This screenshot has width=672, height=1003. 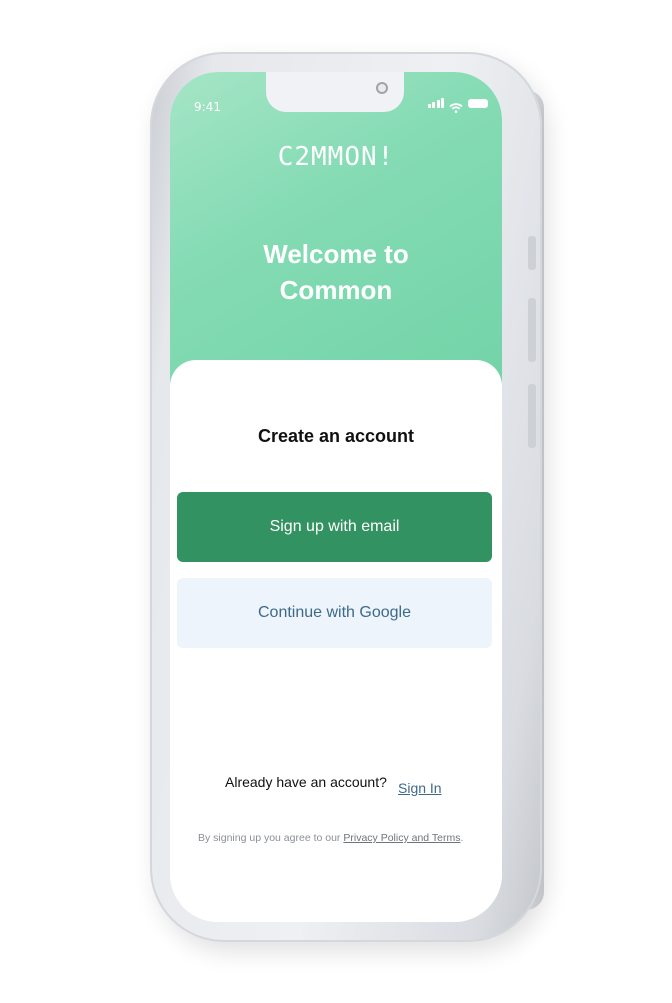 What do you see at coordinates (382, 88) in the screenshot?
I see `camera-icon` at bounding box center [382, 88].